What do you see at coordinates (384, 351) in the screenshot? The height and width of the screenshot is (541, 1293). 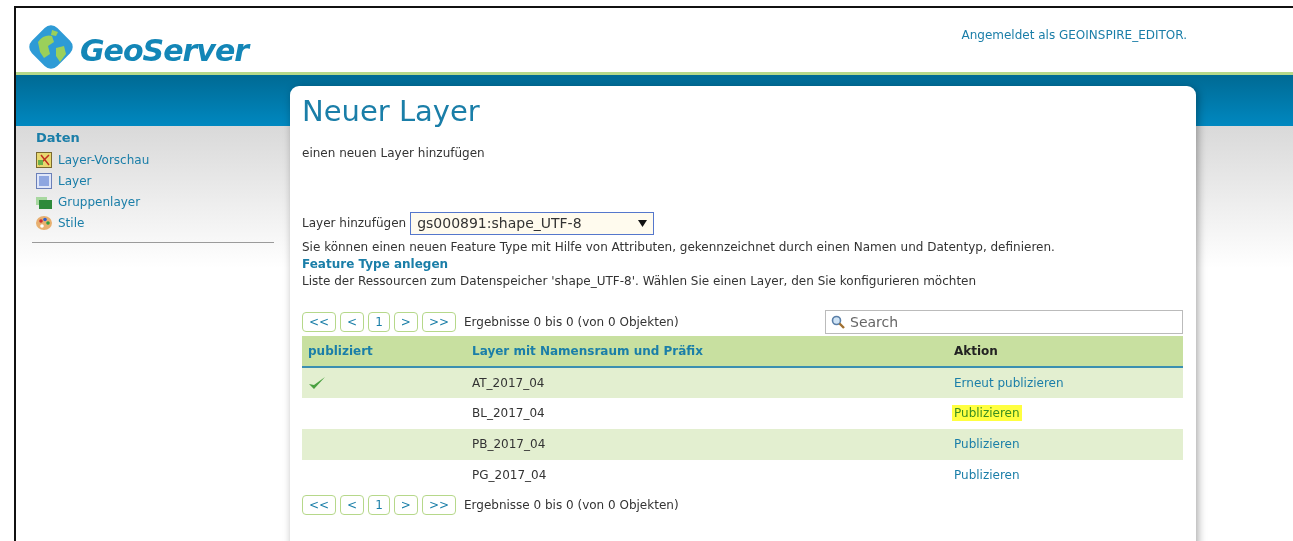 I see `column-header: publiziert` at bounding box center [384, 351].